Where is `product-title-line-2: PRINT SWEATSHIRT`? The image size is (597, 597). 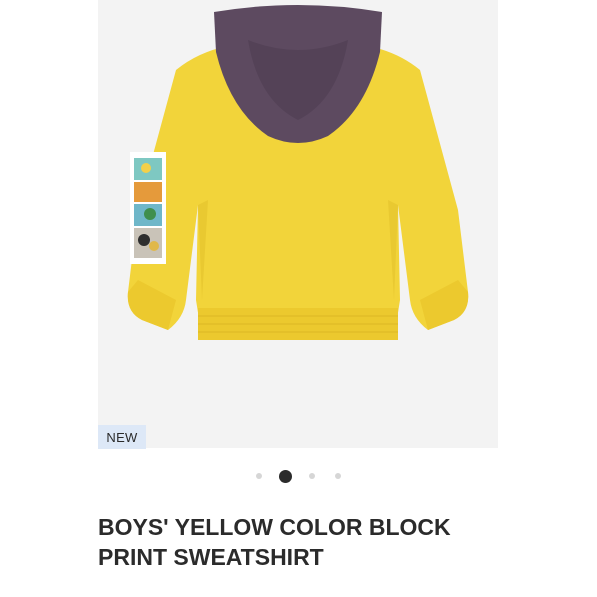
product-title-line-2: PRINT SWEATSHIRT is located at coordinates (211, 557).